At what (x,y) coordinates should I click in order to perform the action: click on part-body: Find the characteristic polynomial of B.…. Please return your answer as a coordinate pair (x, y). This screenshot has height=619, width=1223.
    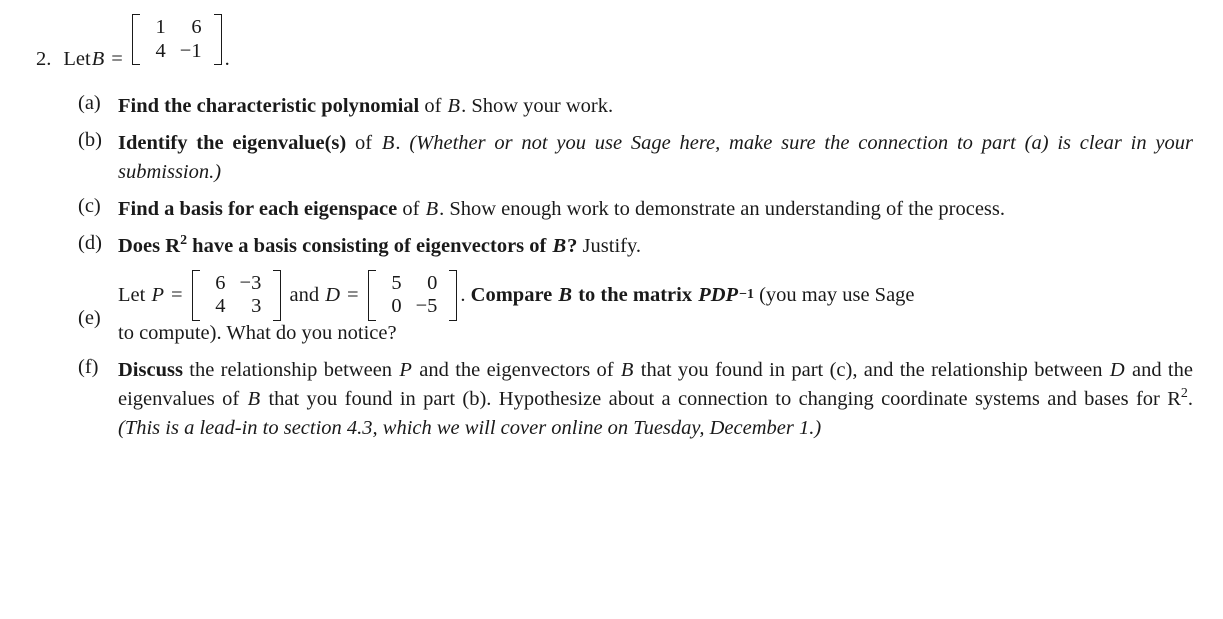
    Looking at the image, I should click on (655, 106).